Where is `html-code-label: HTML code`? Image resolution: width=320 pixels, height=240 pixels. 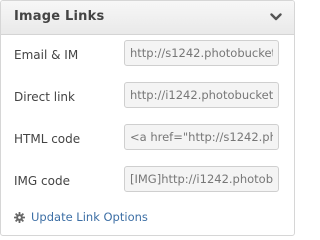 html-code-label: HTML code is located at coordinates (47, 139).